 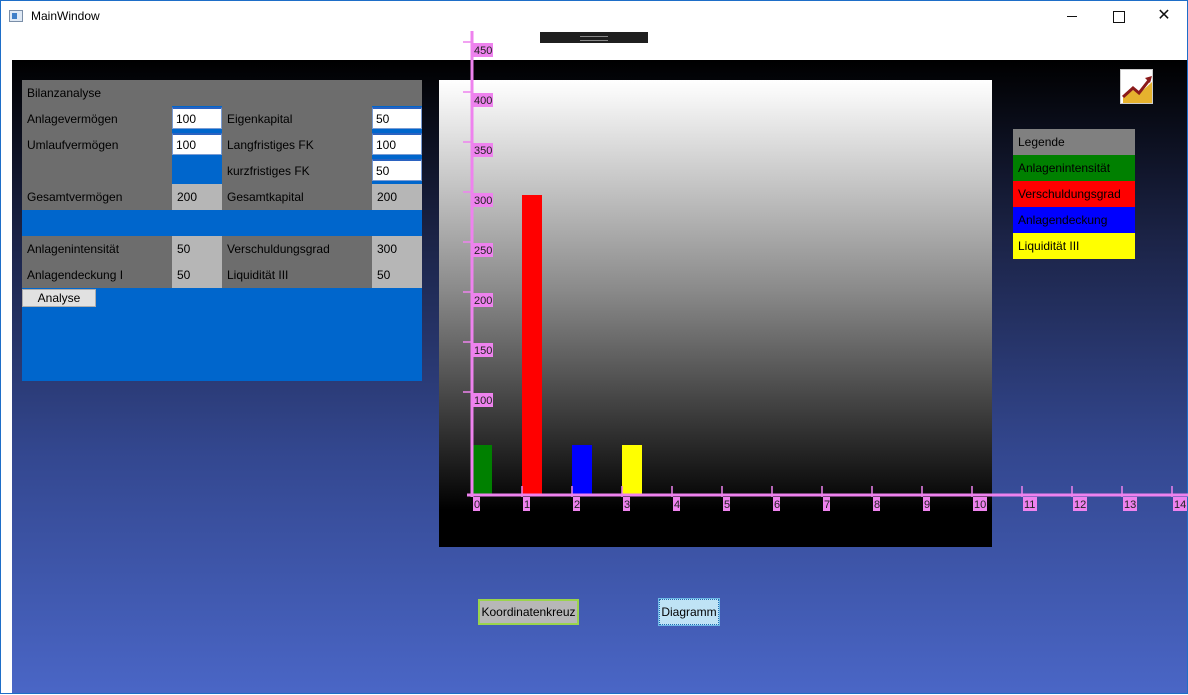 I want to click on x-tick-label: 2, so click(x=577, y=505).